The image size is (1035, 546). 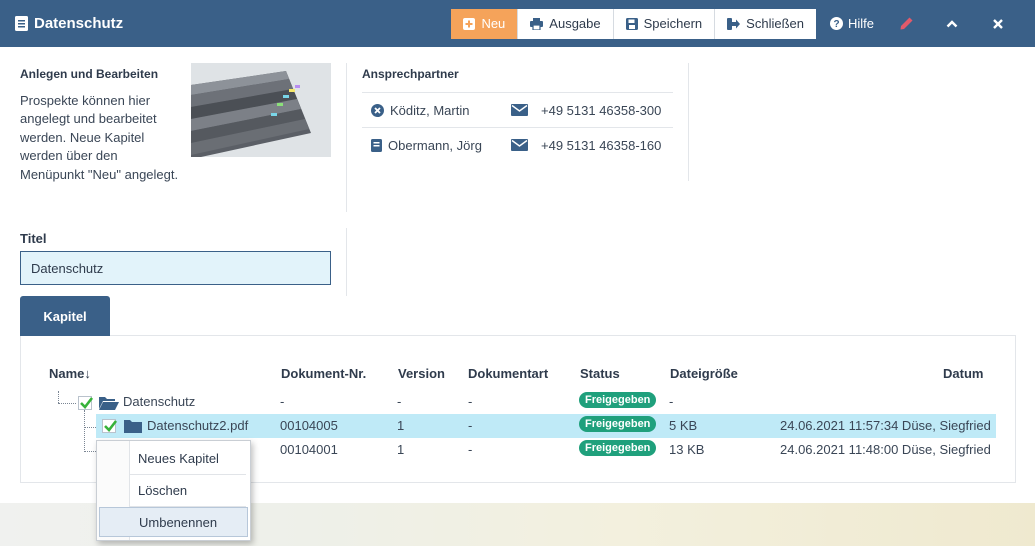 What do you see at coordinates (493, 23) in the screenshot?
I see `new-button-label: Neu` at bounding box center [493, 23].